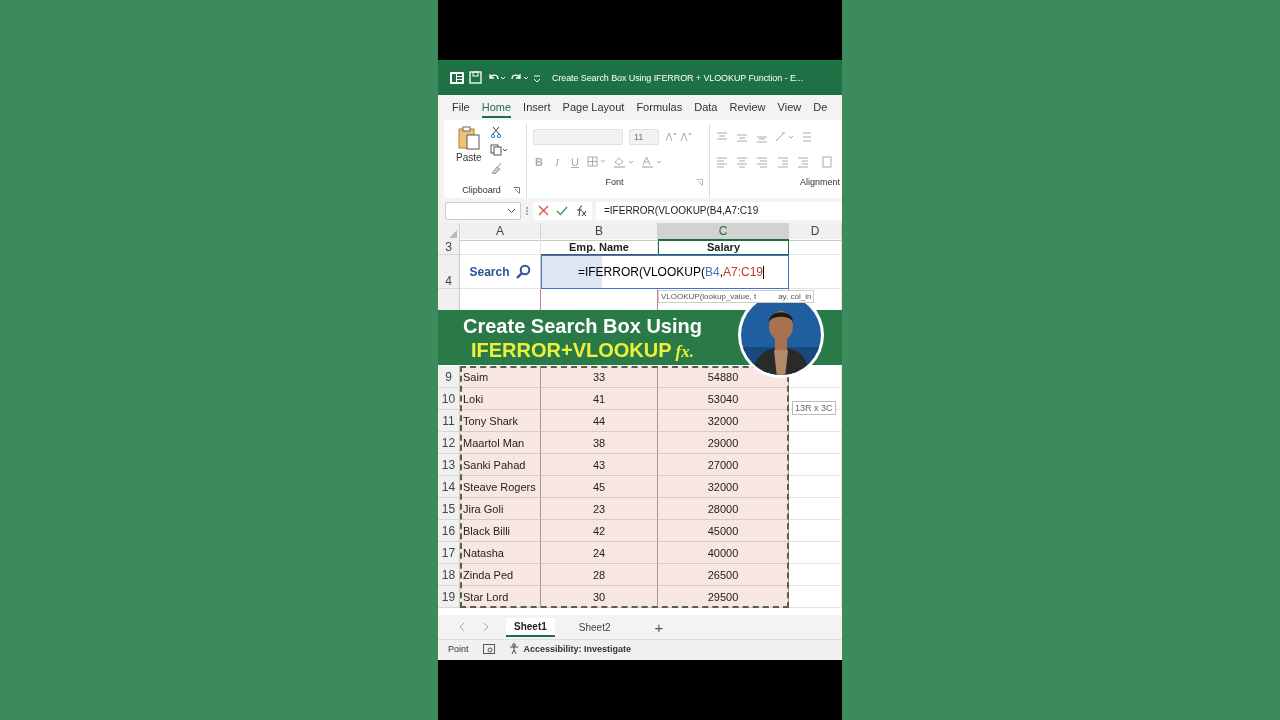 The height and width of the screenshot is (720, 1280). Describe the element at coordinates (820, 107) in the screenshot. I see `ribbon-tab: De` at that location.